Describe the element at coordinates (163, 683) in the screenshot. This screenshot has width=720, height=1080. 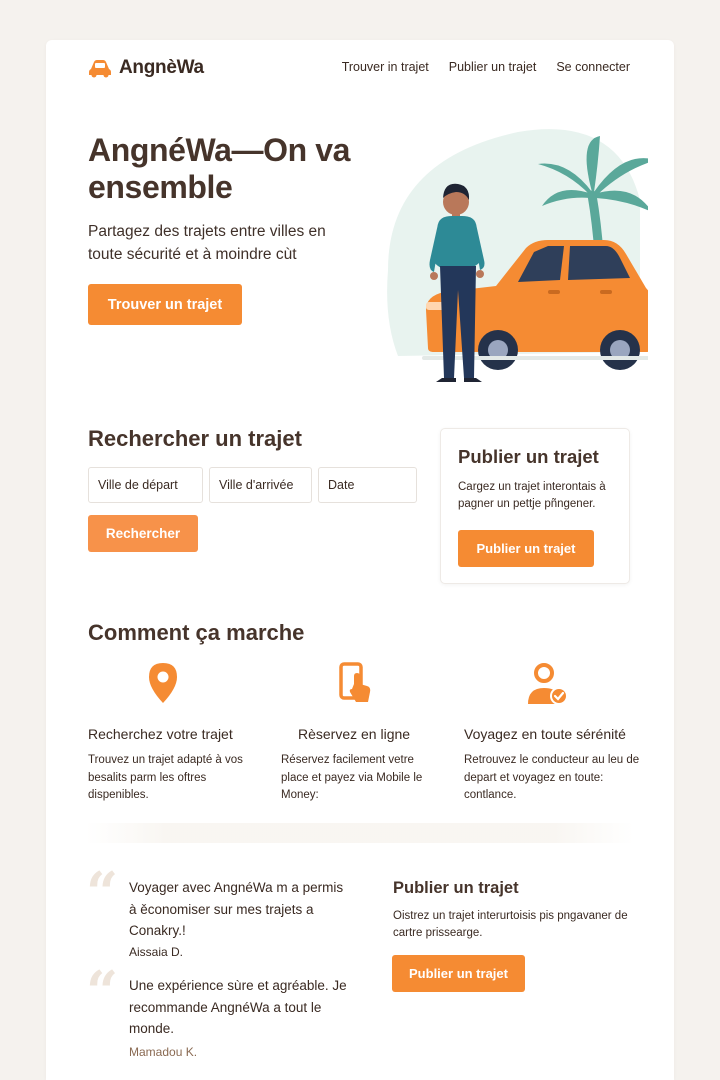
I see `location-pin-icon` at that location.